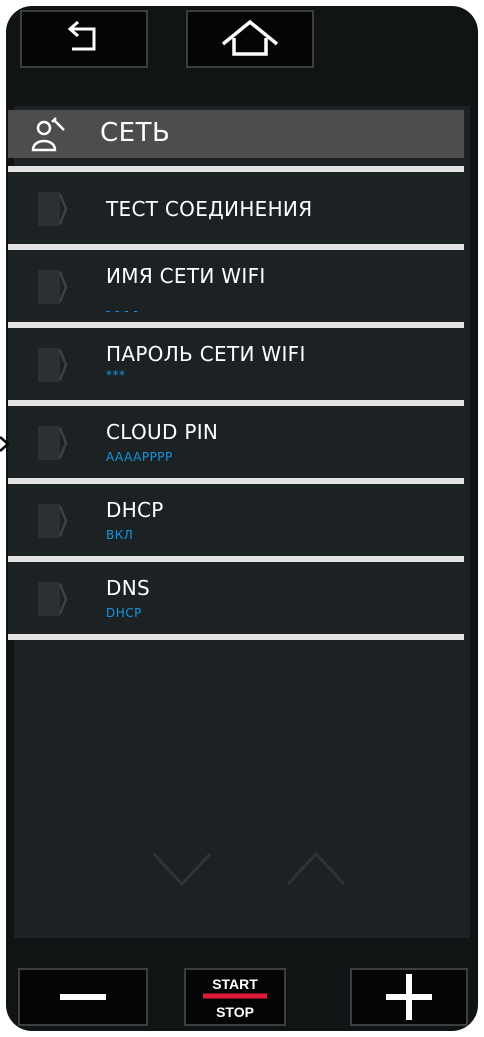 The height and width of the screenshot is (1037, 484). Describe the element at coordinates (139, 457) in the screenshot. I see `menu-item-value: AAAAPPPP` at that location.